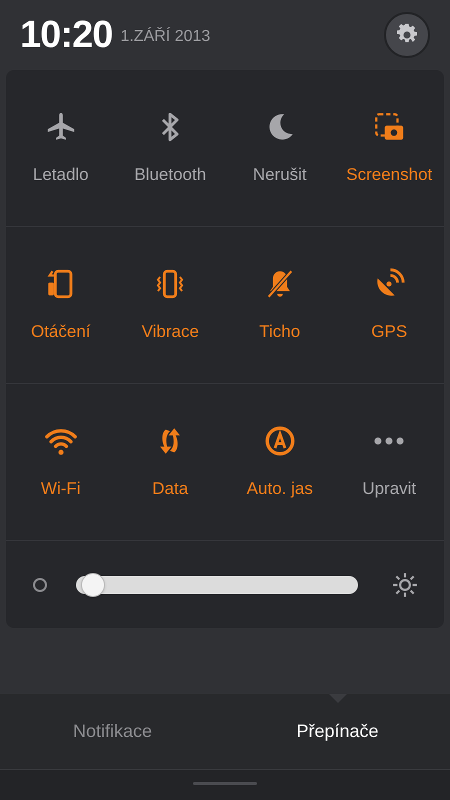 This screenshot has height=800, width=450. What do you see at coordinates (170, 462) in the screenshot?
I see `toggle-button: Data` at bounding box center [170, 462].